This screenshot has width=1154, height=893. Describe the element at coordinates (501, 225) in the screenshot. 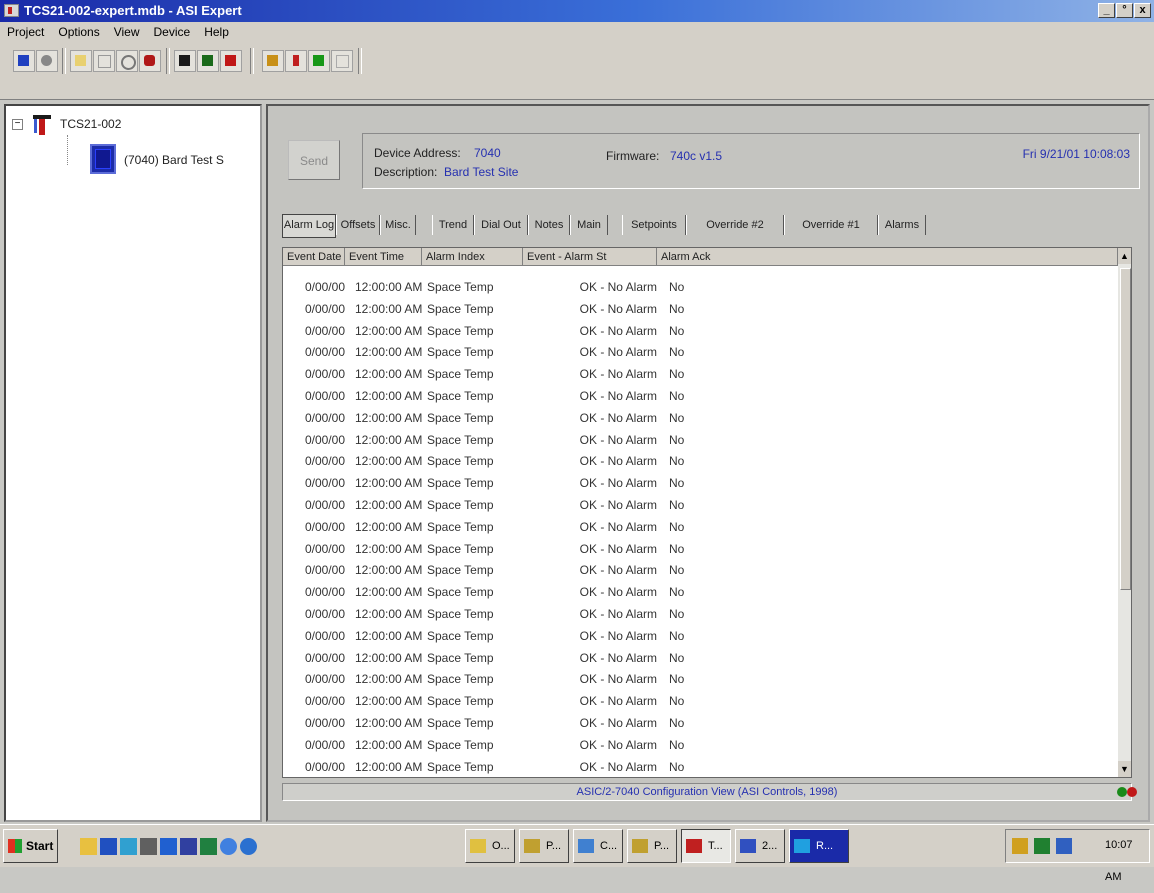

I see `tab-dial-out: Dial Out` at that location.